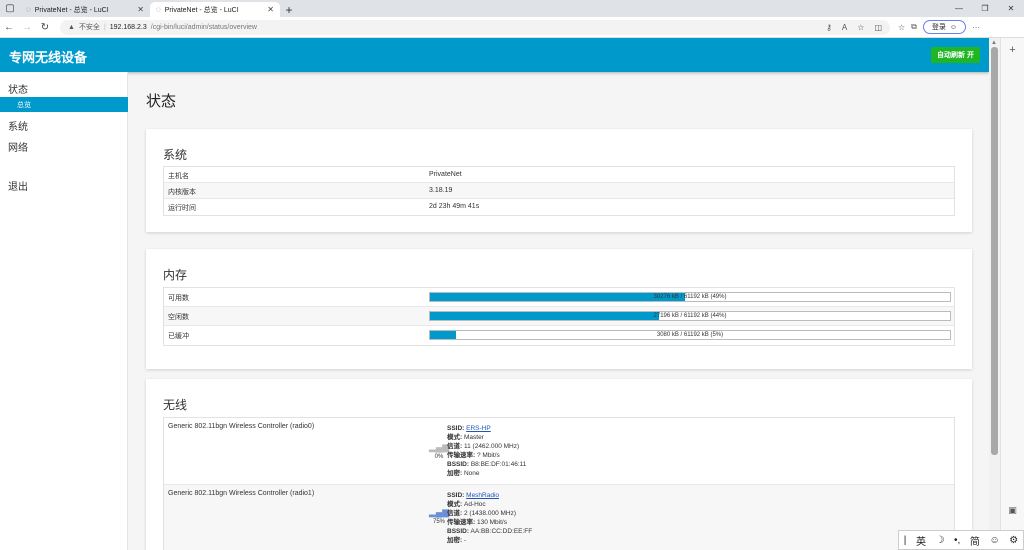 Image resolution: width=1024 pixels, height=550 pixels. I want to click on scrollbar-thumb, so click(994, 251).